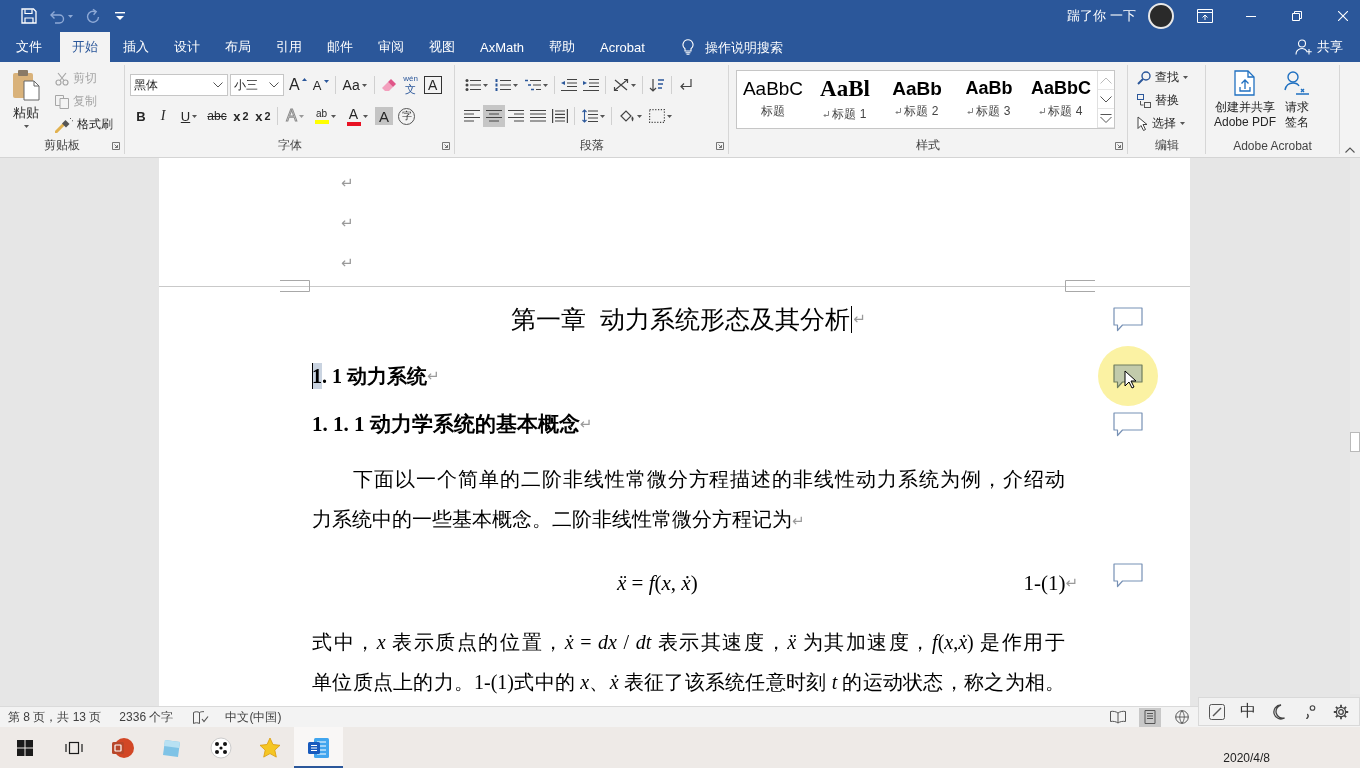 Image resolution: width=1360 pixels, height=768 pixels. What do you see at coordinates (238, 47) in the screenshot?
I see `ribbon-tab: 布局` at bounding box center [238, 47].